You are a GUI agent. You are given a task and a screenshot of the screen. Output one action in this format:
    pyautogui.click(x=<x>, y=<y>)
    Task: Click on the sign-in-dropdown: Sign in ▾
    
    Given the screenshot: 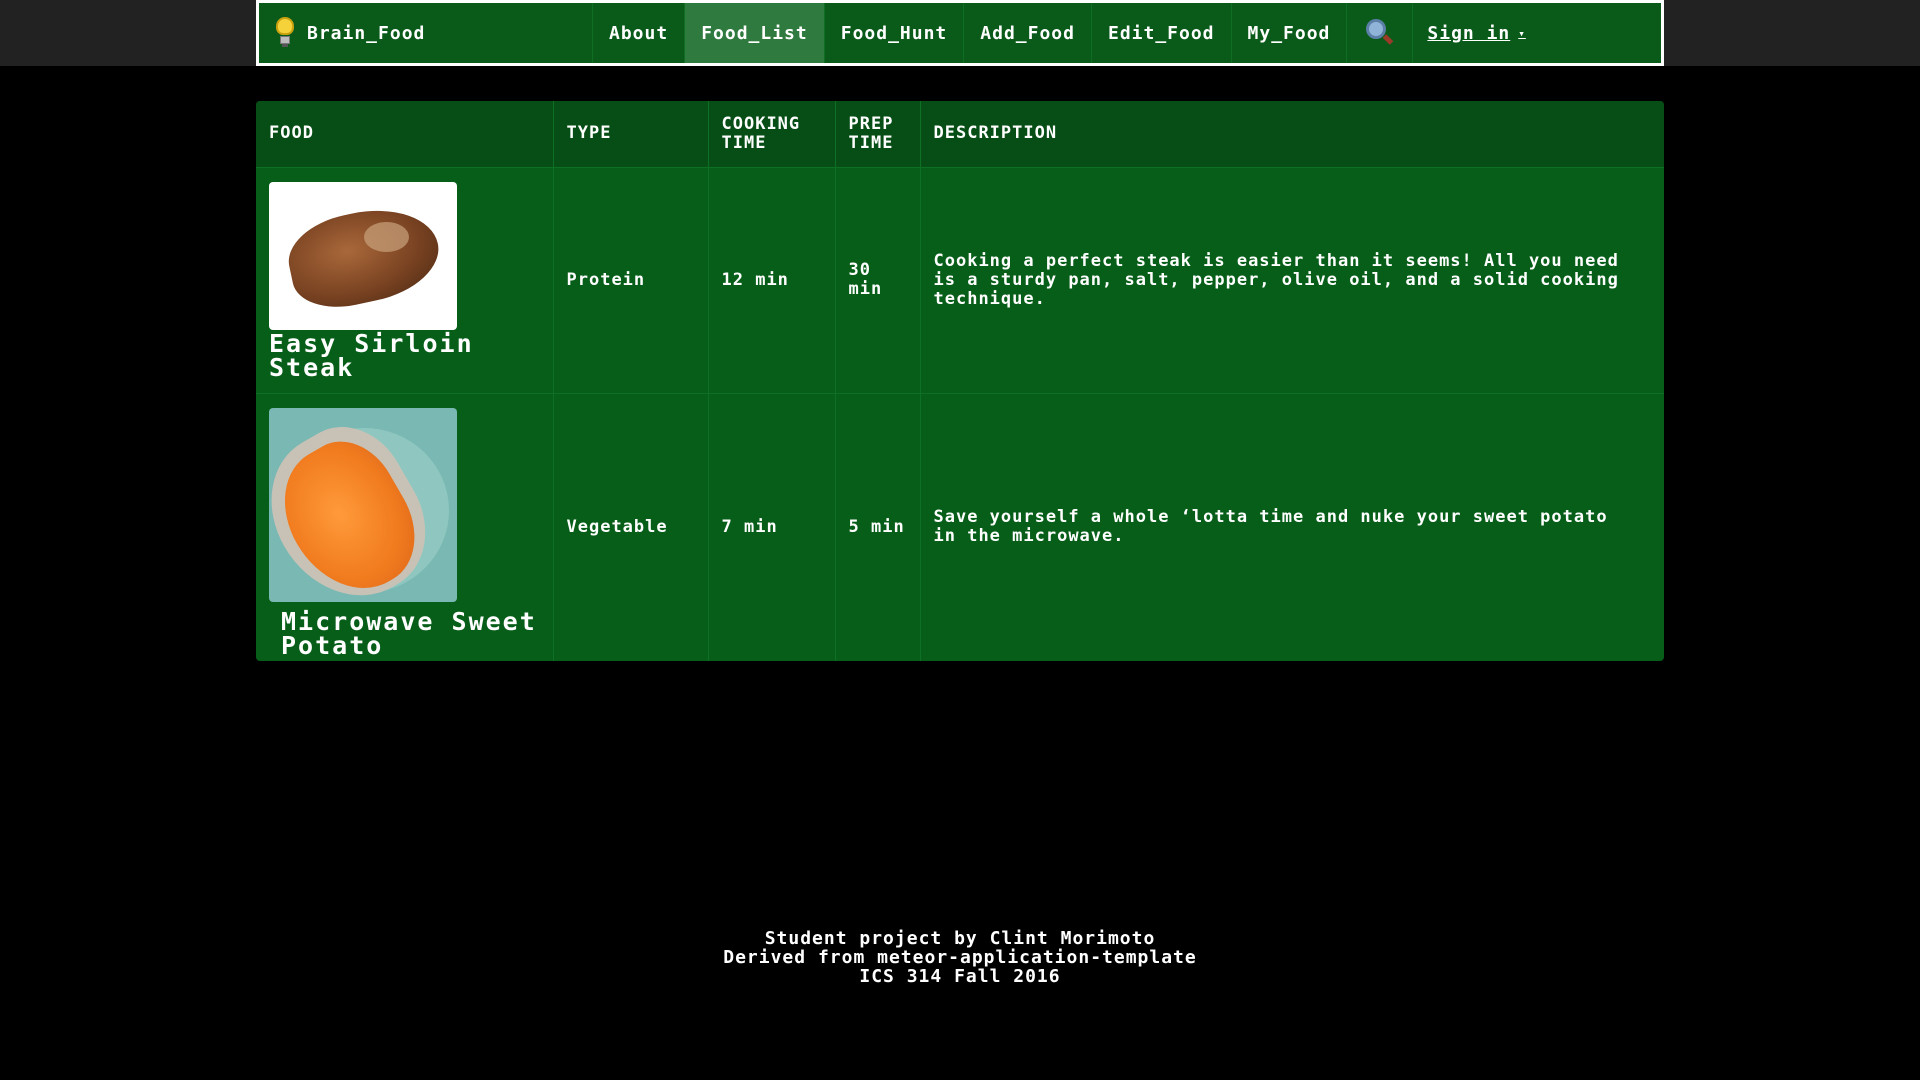 What is the action you would take?
    pyautogui.click(x=1476, y=33)
    